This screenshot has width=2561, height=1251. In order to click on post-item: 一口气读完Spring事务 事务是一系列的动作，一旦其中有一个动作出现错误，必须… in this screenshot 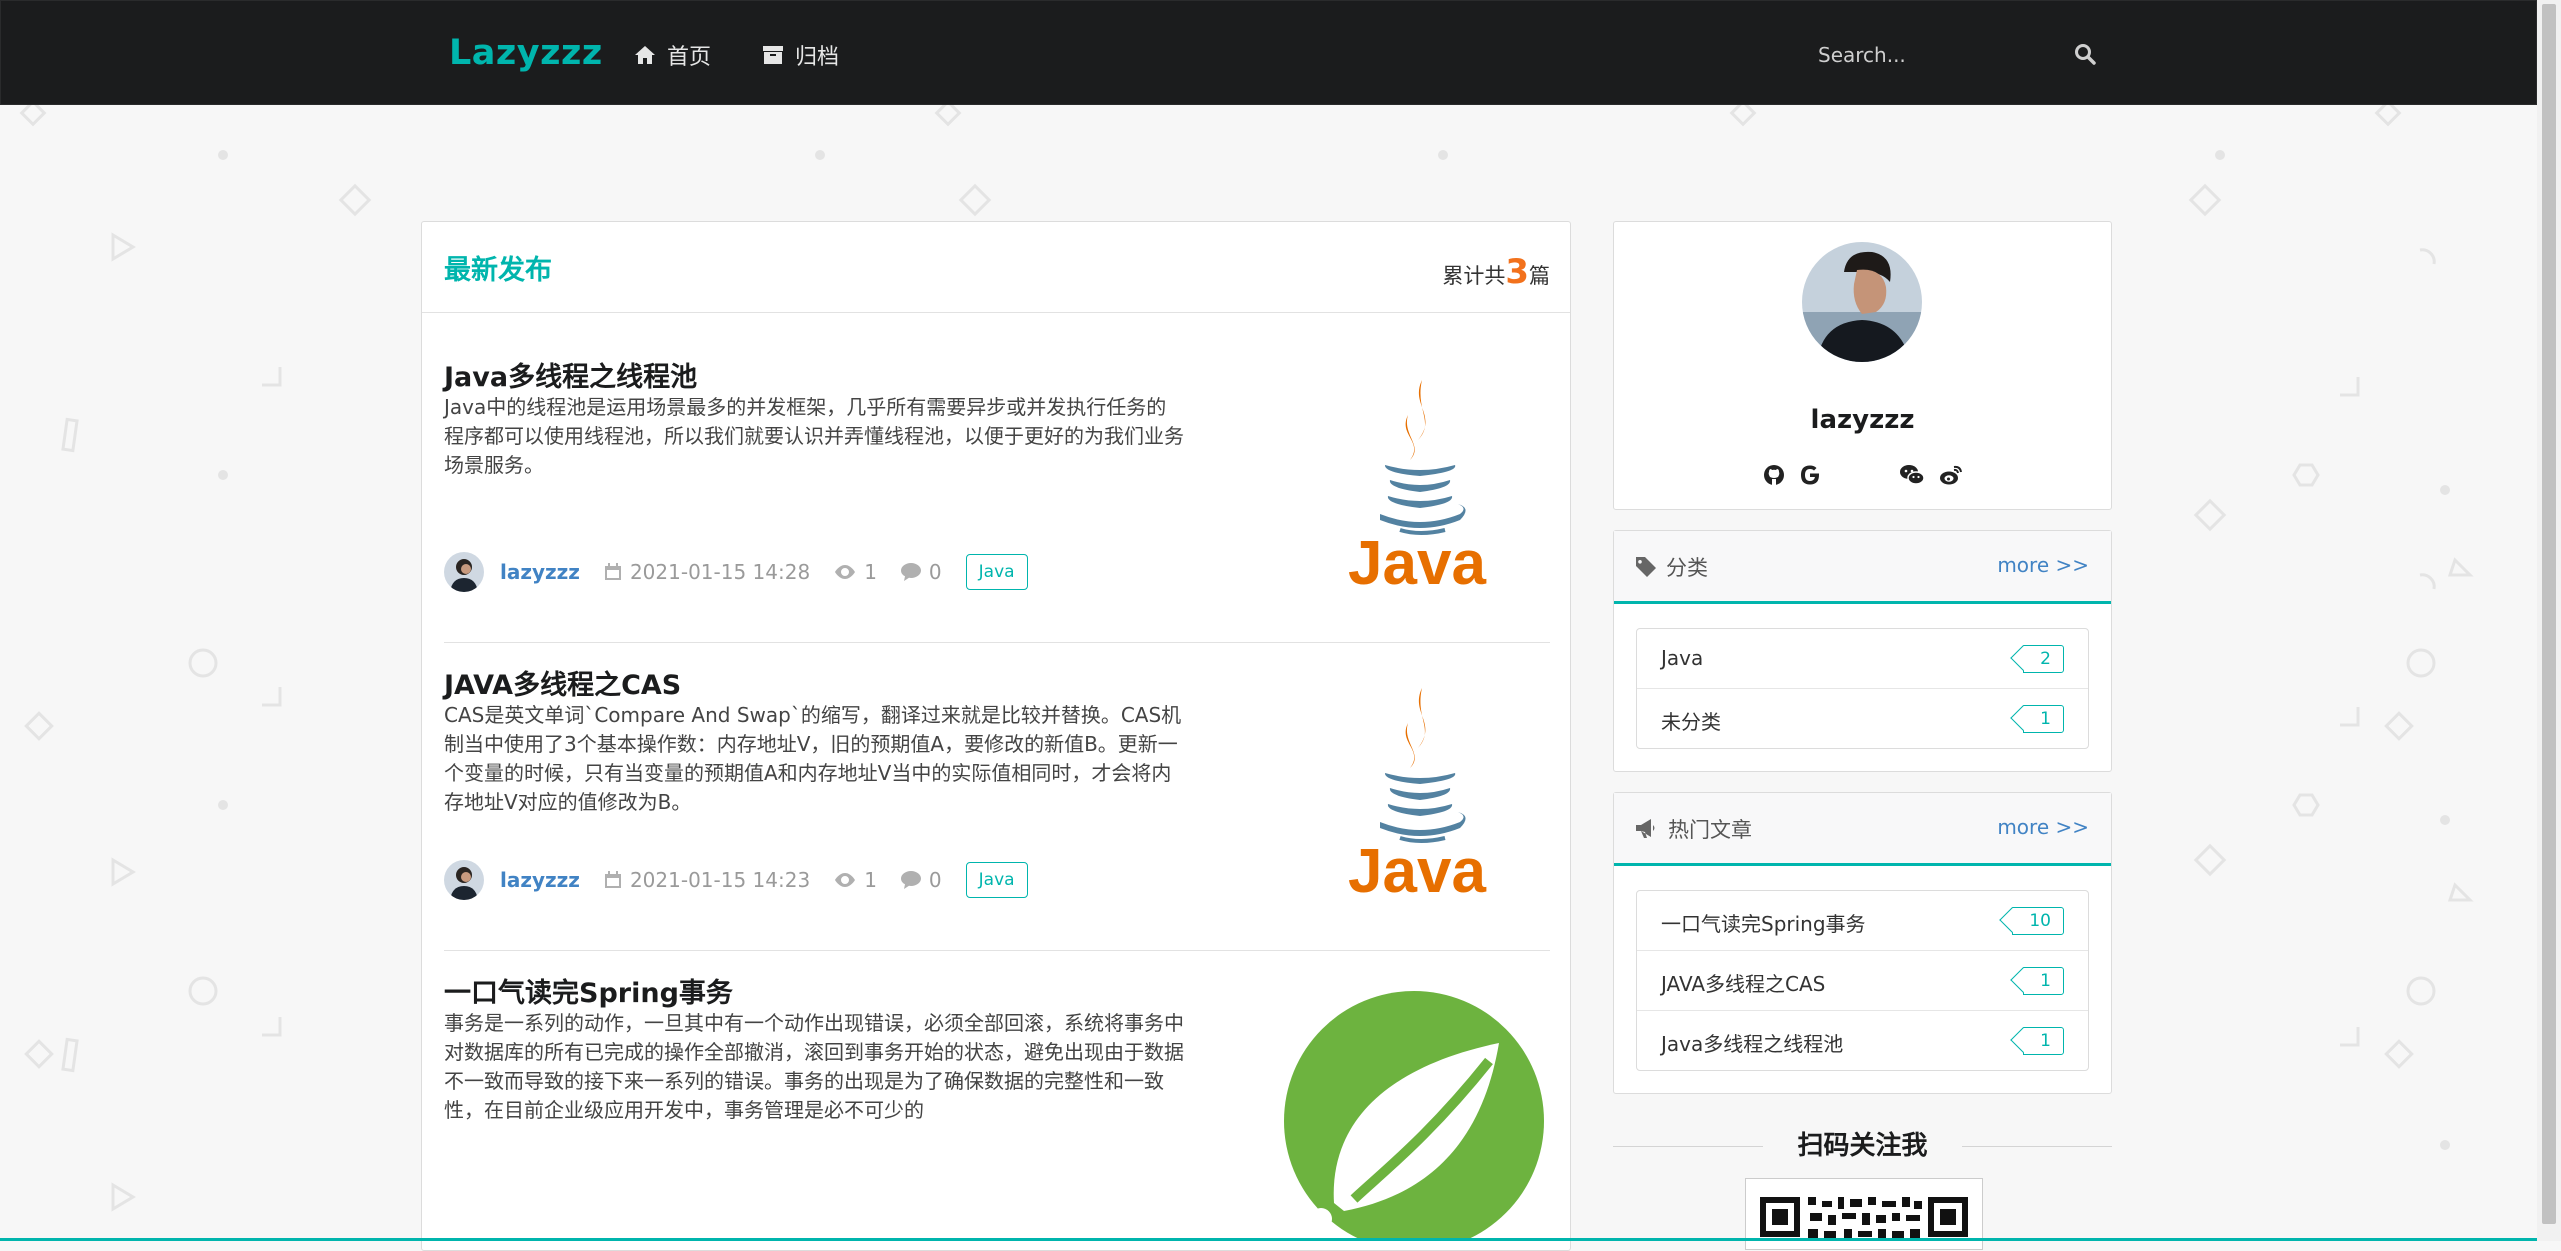, I will do `click(997, 1111)`.